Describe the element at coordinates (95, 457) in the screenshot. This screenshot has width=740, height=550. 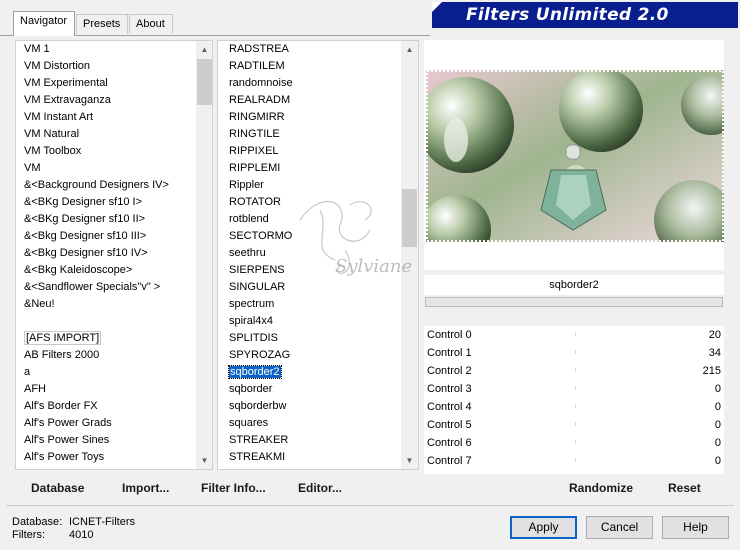
I see `category-item: Alf's Power Toys` at that location.